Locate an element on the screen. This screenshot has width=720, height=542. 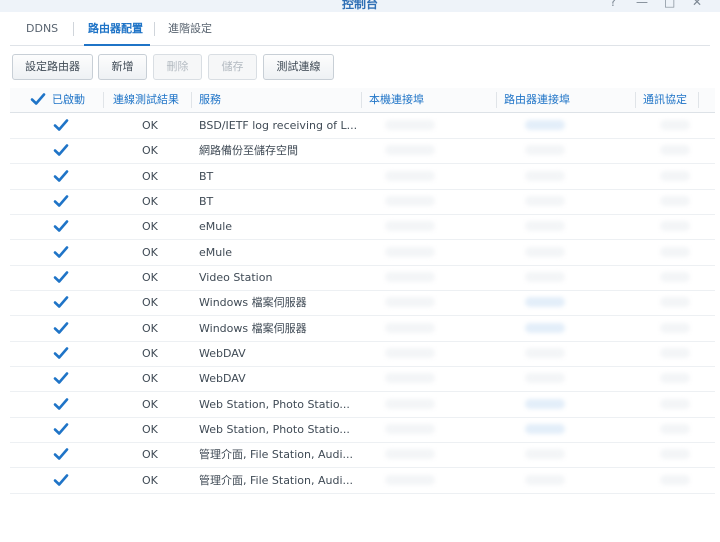
save-button: 儲存 is located at coordinates (232, 67).